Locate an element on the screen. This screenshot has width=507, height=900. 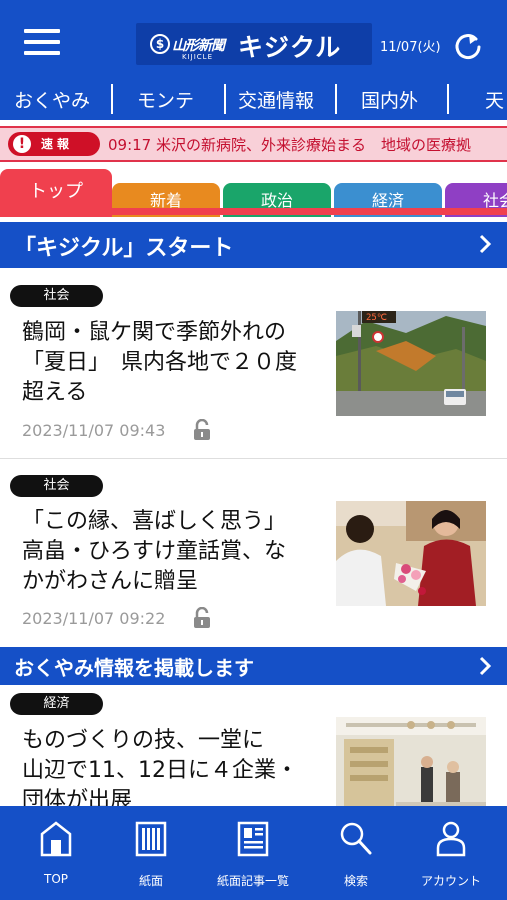
section-header-kijicle-start: 「キジクル」スタート is located at coordinates (253, 245).